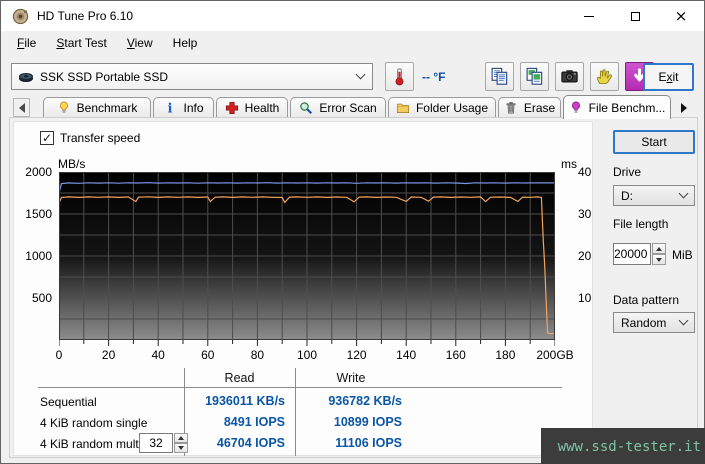  Describe the element at coordinates (539, 108) in the screenshot. I see `tab-label: Erase` at that location.